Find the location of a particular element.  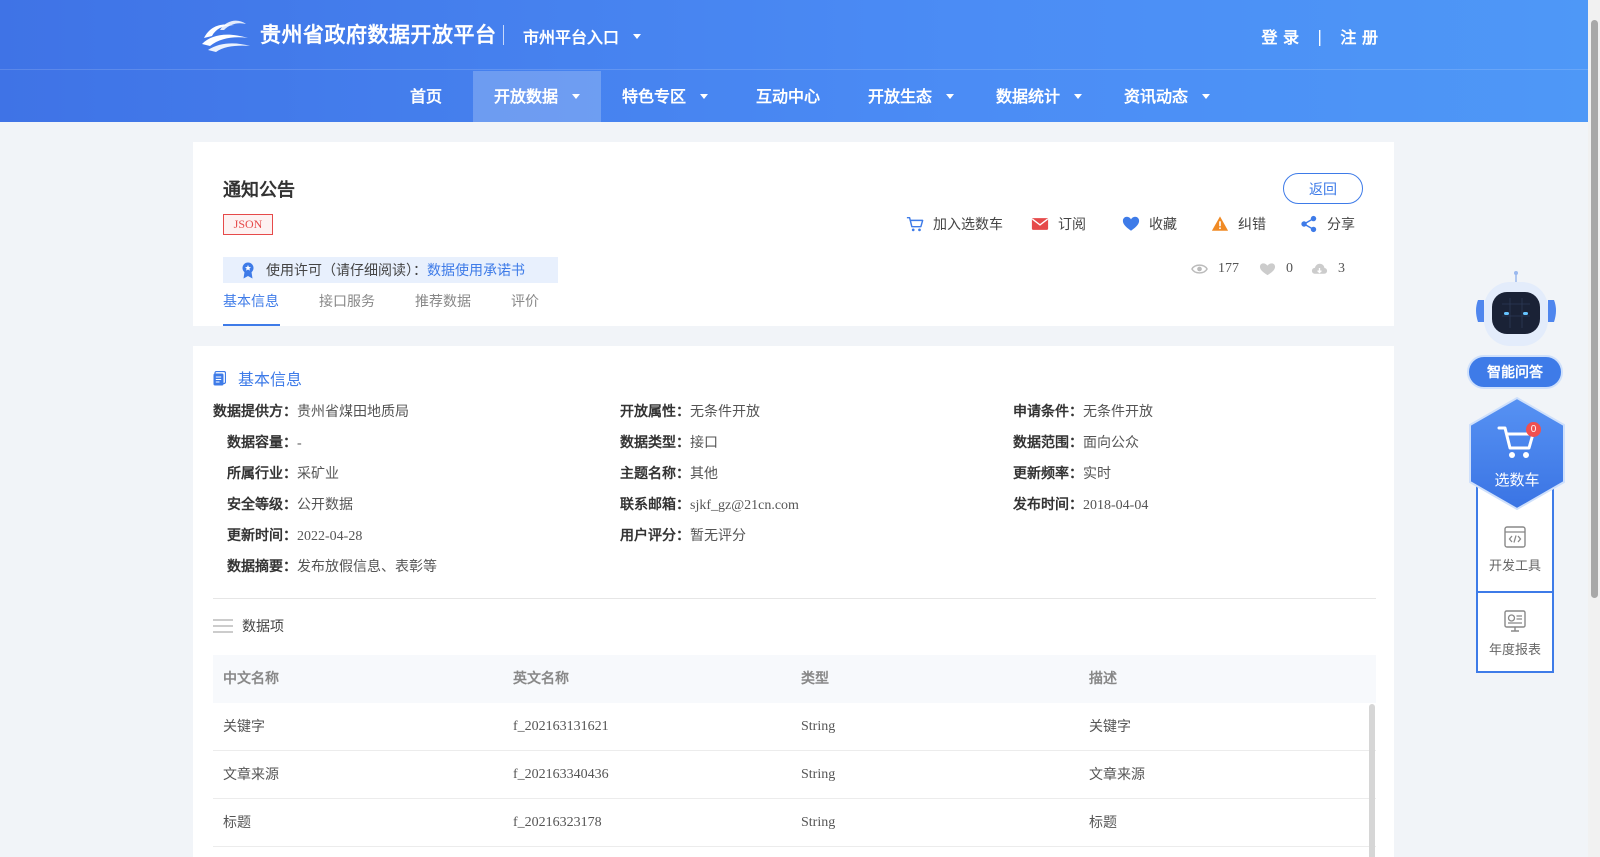

nav-interaction: 互动中心 is located at coordinates (788, 96).